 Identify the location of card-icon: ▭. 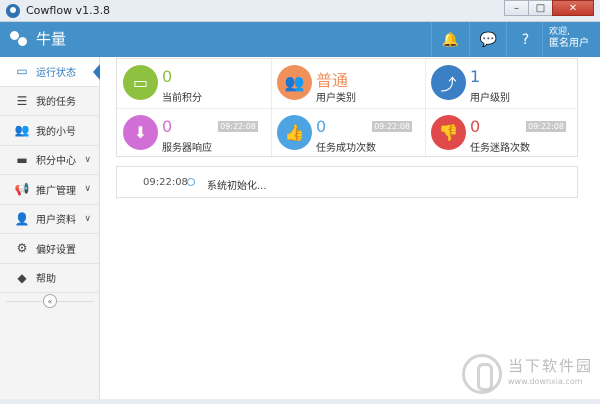
(140, 82).